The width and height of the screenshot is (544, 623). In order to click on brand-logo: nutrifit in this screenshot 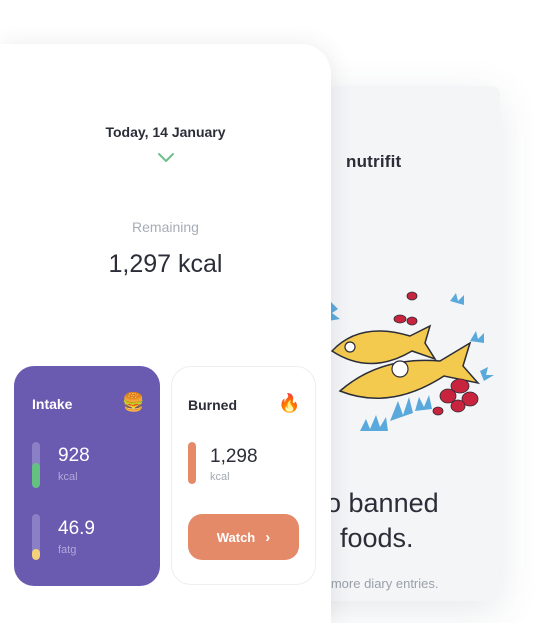, I will do `click(374, 161)`.